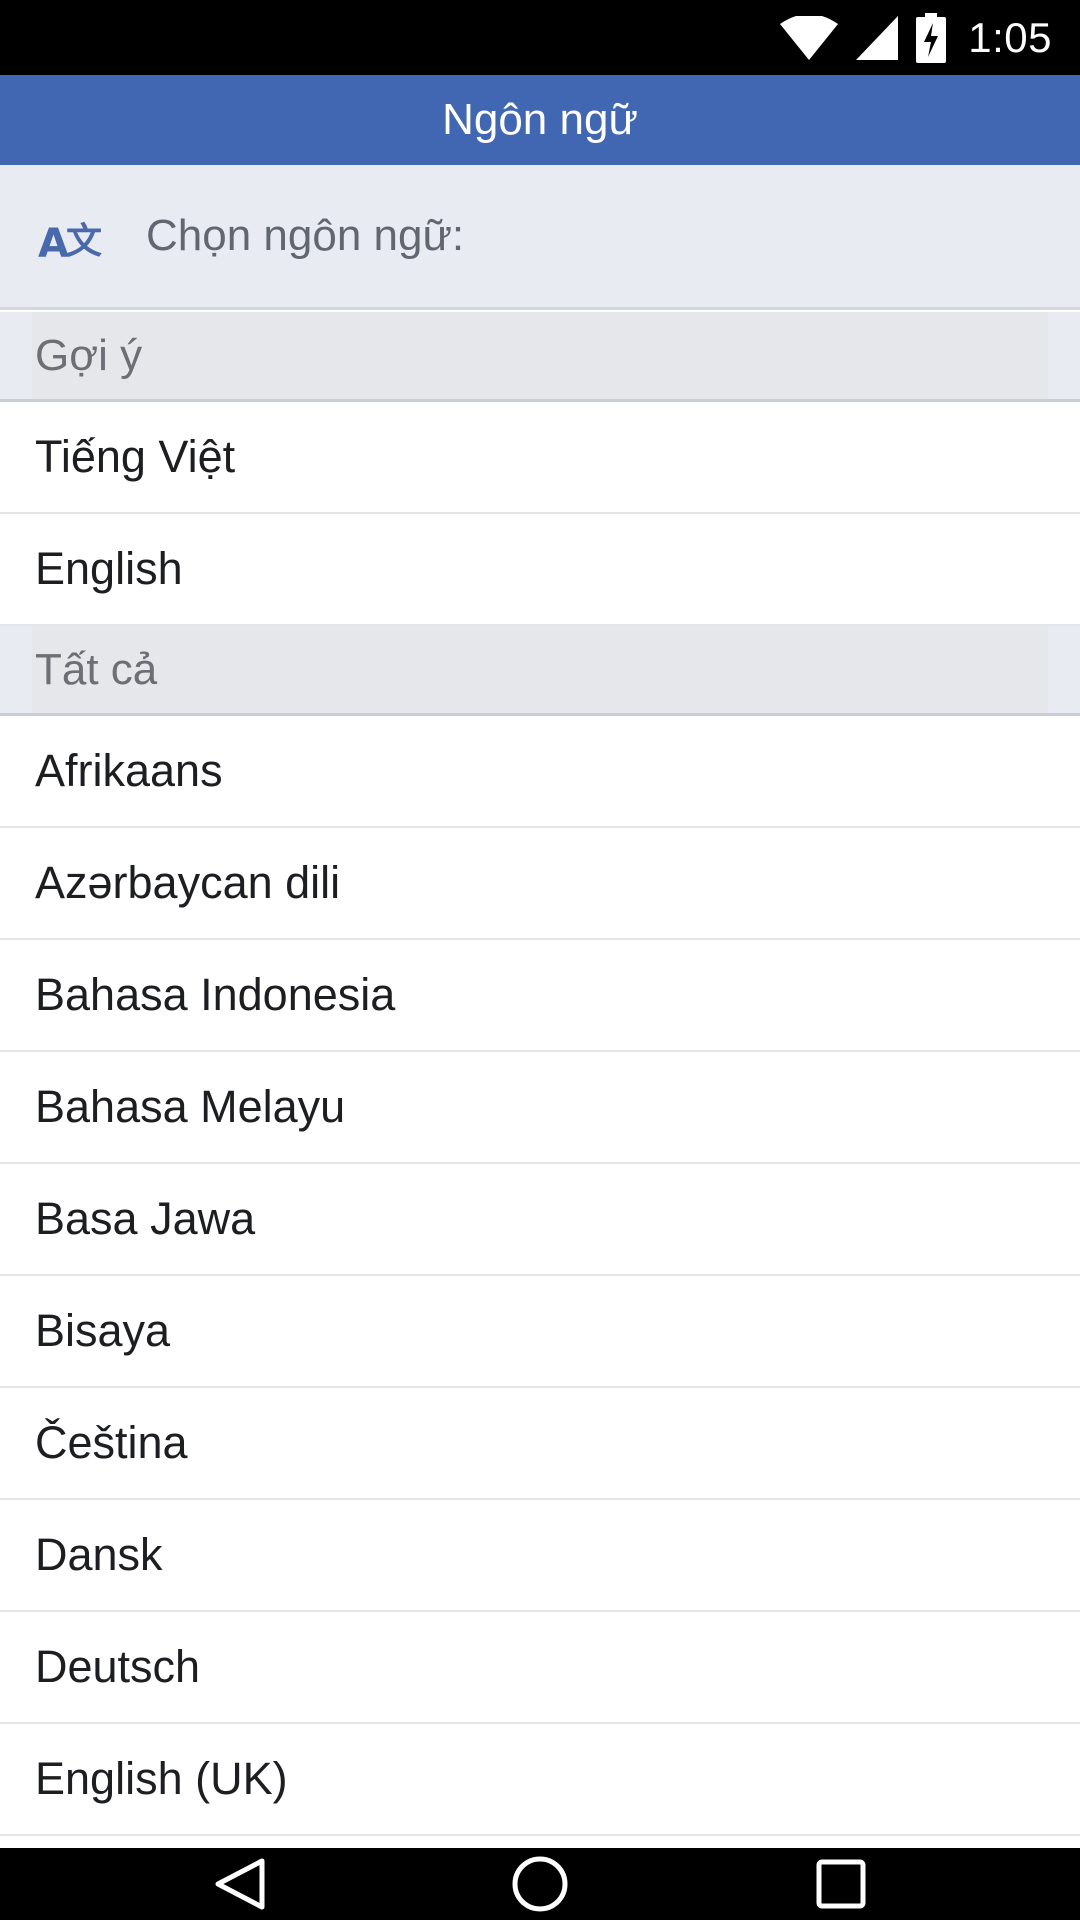 The height and width of the screenshot is (1920, 1080). I want to click on suggested-language-list: Tiếng Việt English, so click(540, 514).